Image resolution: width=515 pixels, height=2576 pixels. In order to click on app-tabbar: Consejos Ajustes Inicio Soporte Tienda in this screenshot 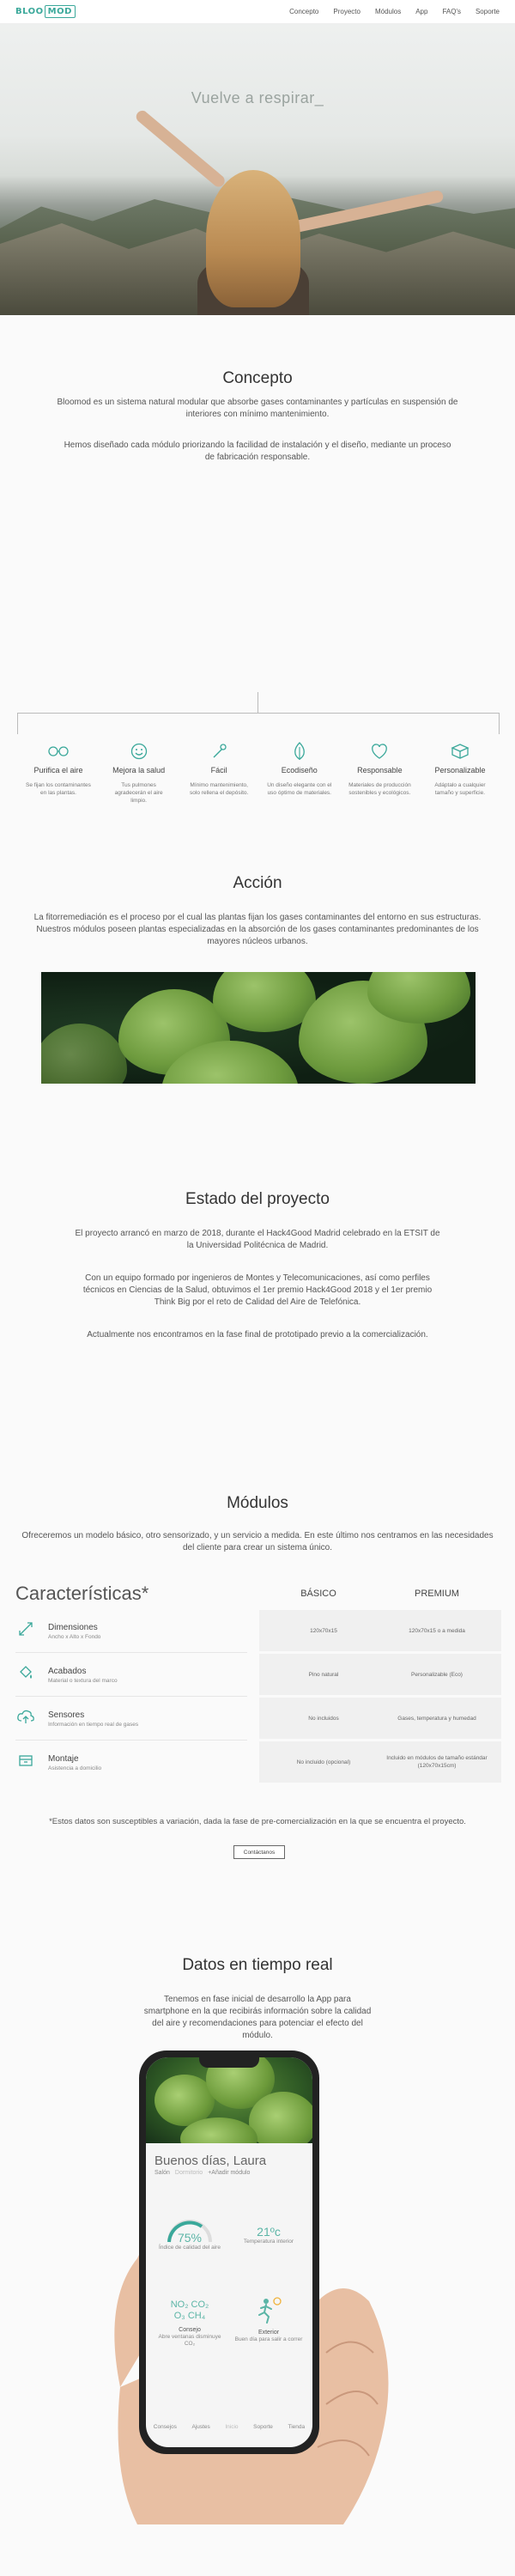, I will do `click(229, 2427)`.